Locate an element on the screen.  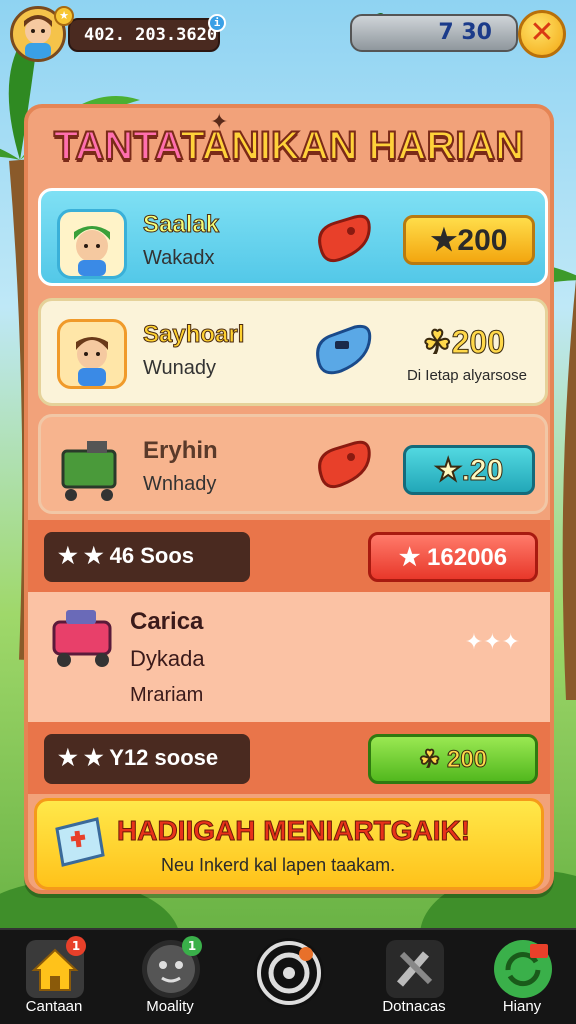
refresh-icon is located at coordinates (523, 969).